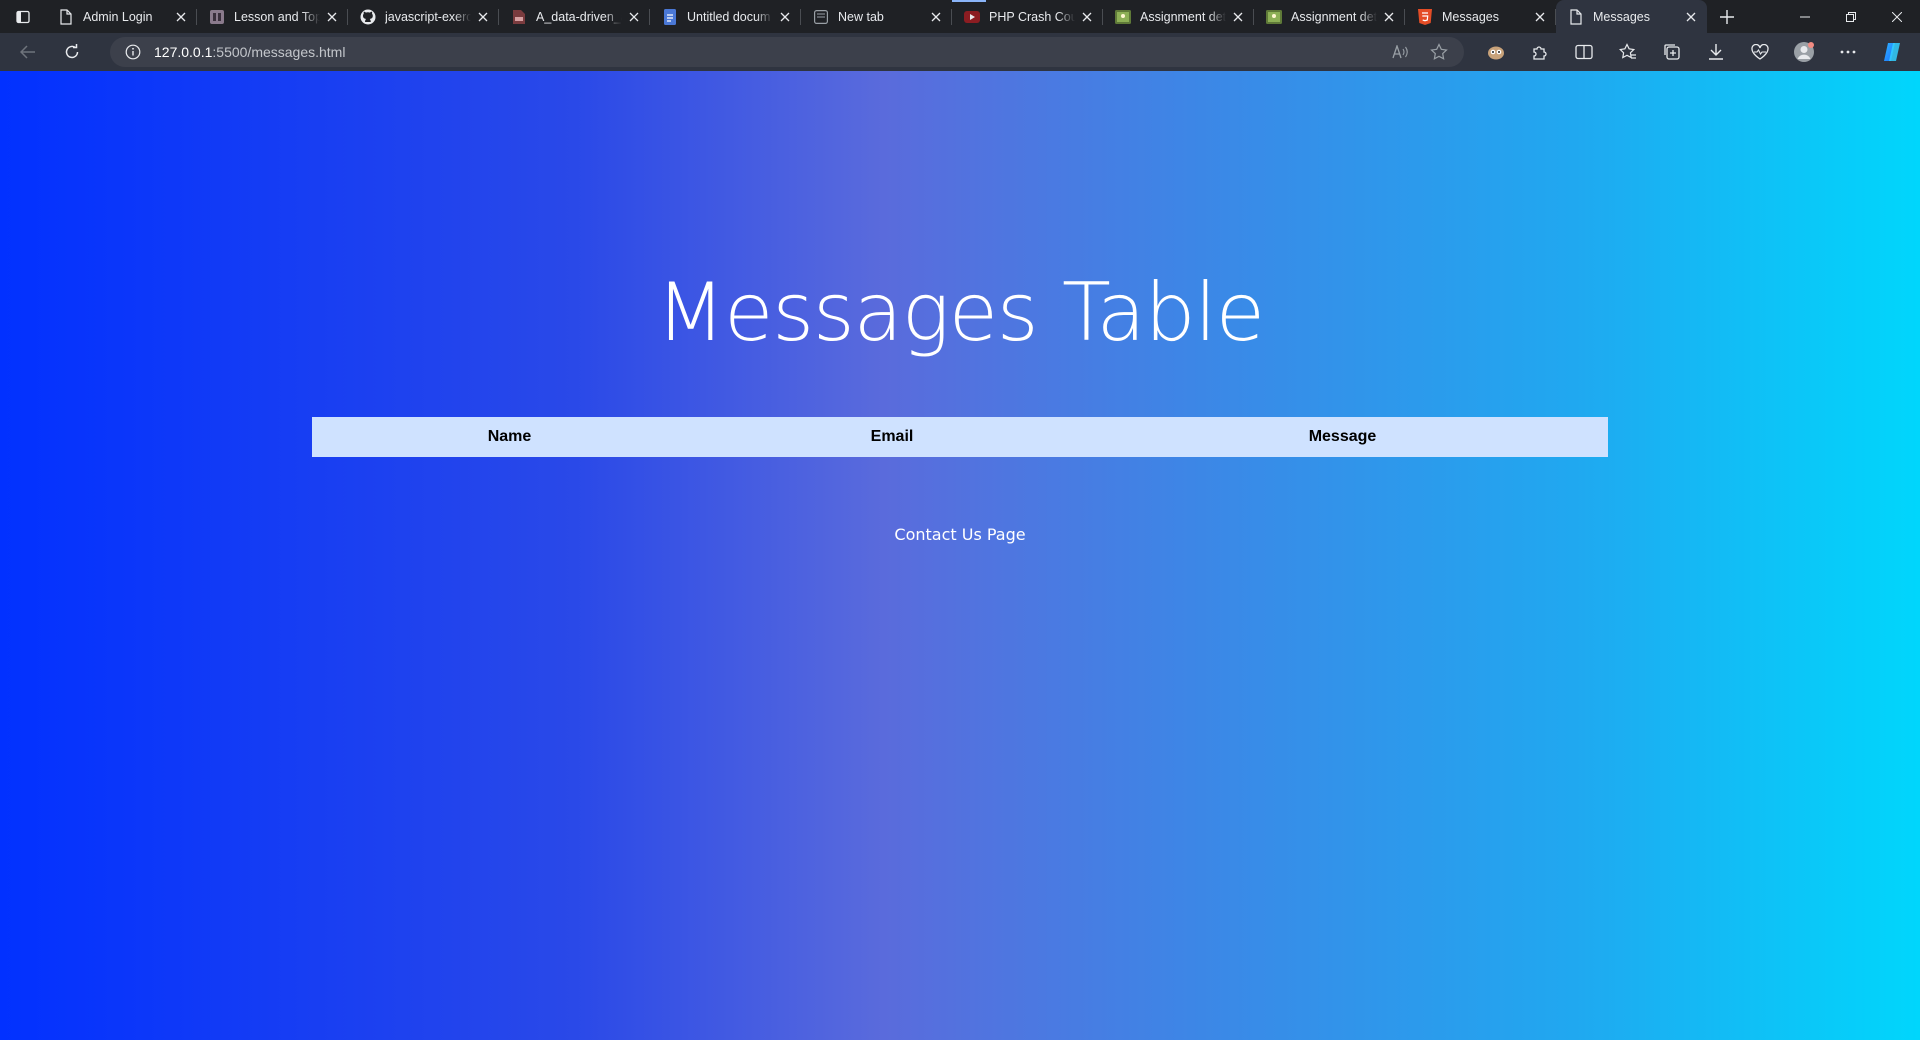 The height and width of the screenshot is (1040, 1920). I want to click on youtube-icon, so click(972, 17).